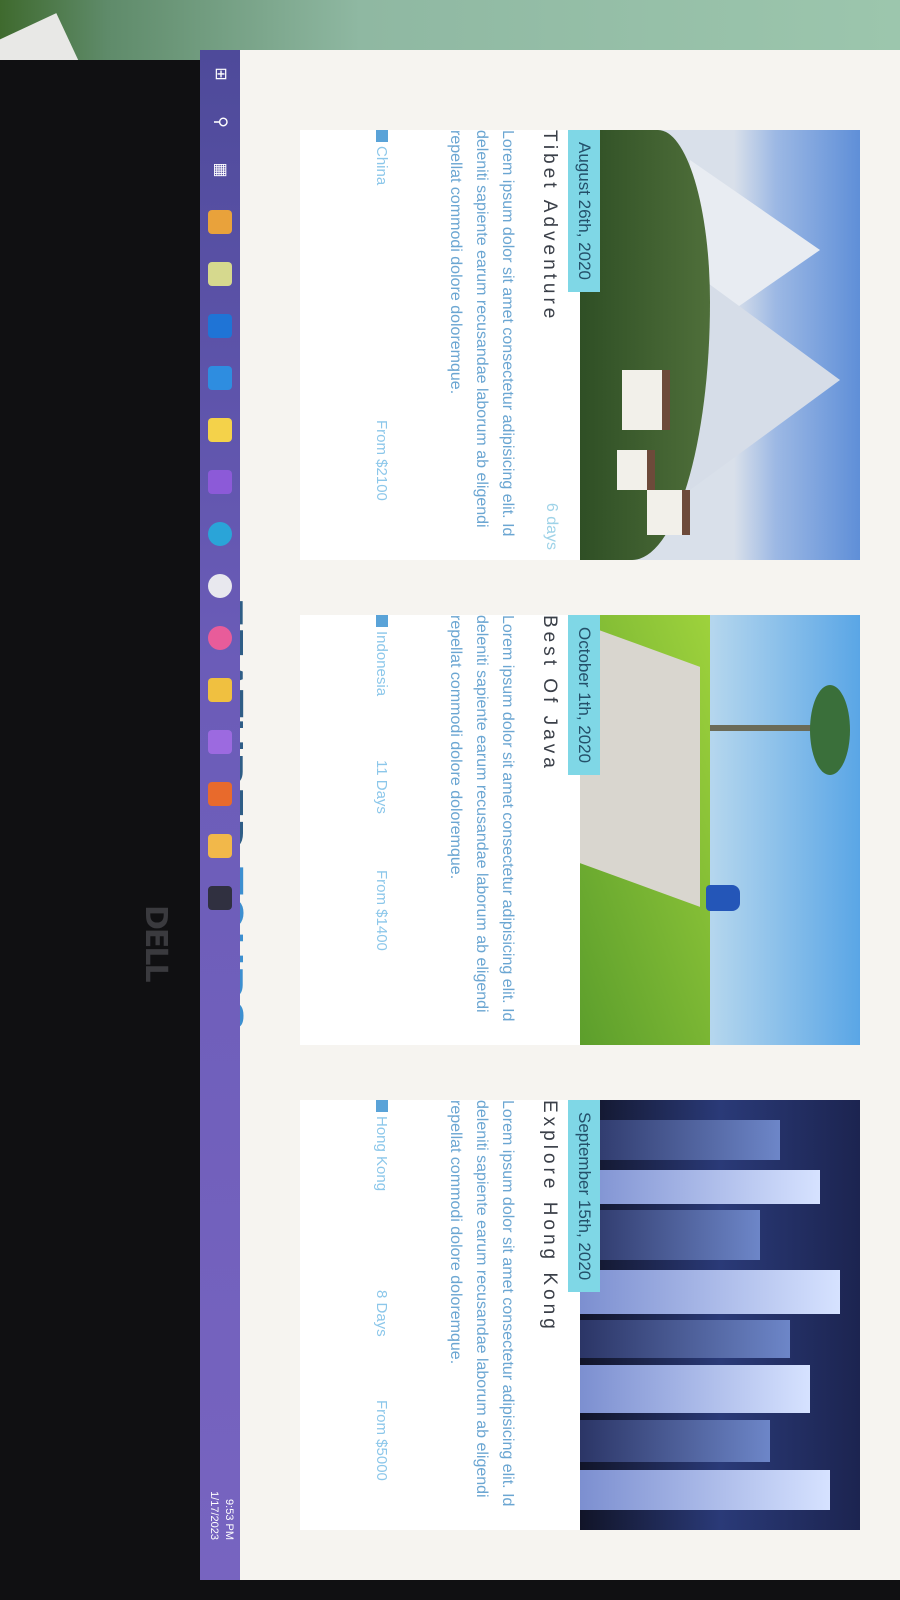 The width and height of the screenshot is (900, 1600). Describe the element at coordinates (378, 825) in the screenshot. I see `tour-meta: Indonesia 11 Days From $1400` at that location.